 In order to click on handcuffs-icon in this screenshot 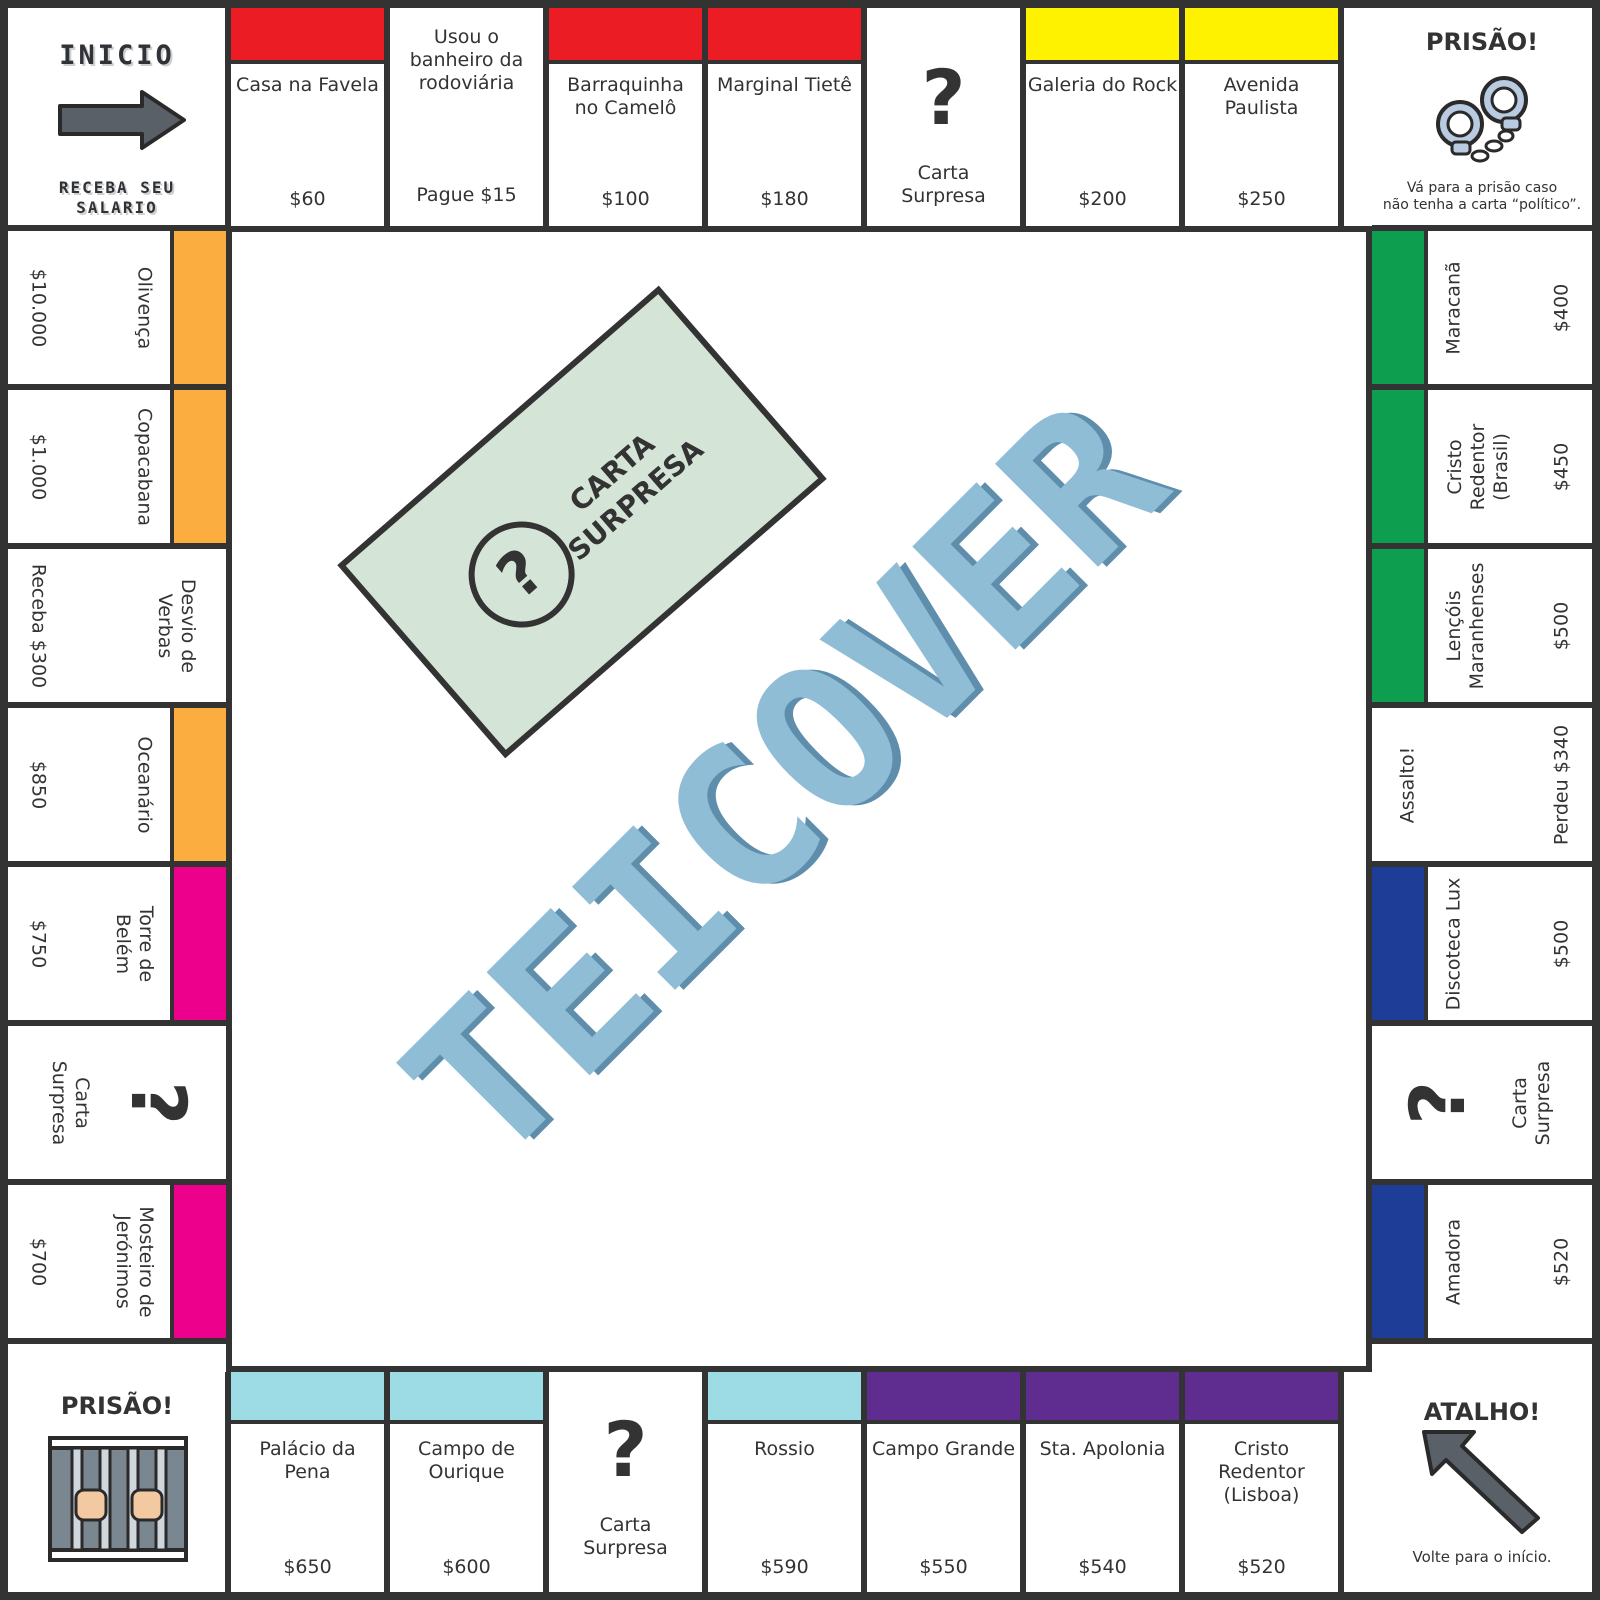, I will do `click(1482, 119)`.